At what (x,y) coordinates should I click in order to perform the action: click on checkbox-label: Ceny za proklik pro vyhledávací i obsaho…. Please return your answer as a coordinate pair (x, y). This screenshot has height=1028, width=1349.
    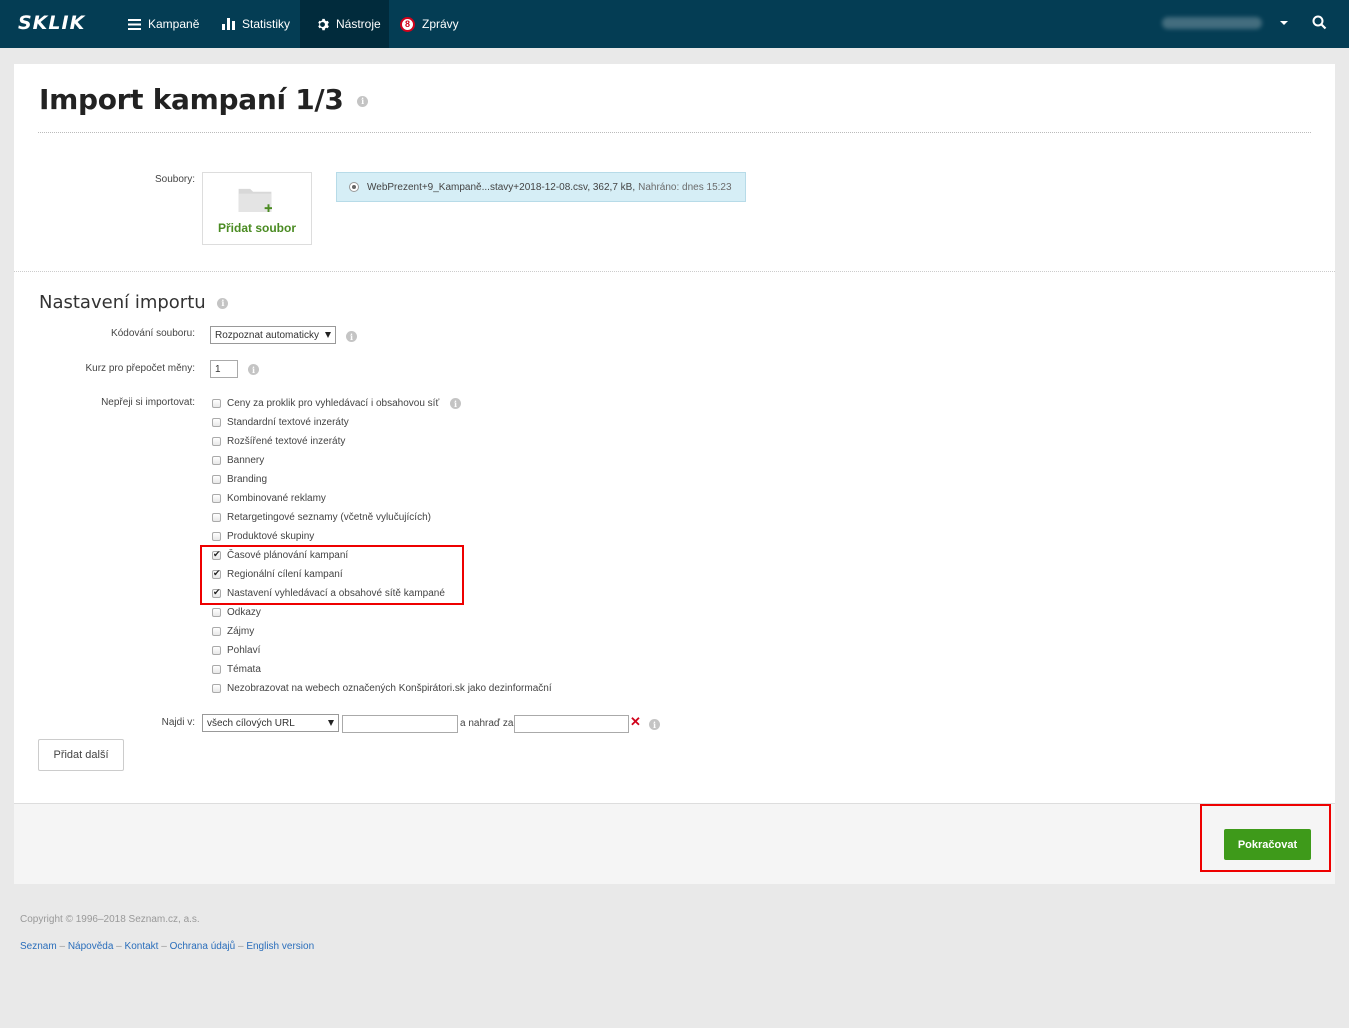
    Looking at the image, I should click on (333, 403).